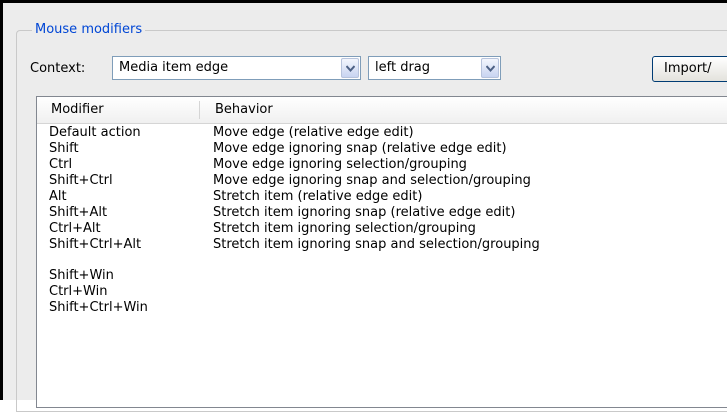 The width and height of the screenshot is (727, 412). I want to click on context-select: Media item edge, so click(236, 68).